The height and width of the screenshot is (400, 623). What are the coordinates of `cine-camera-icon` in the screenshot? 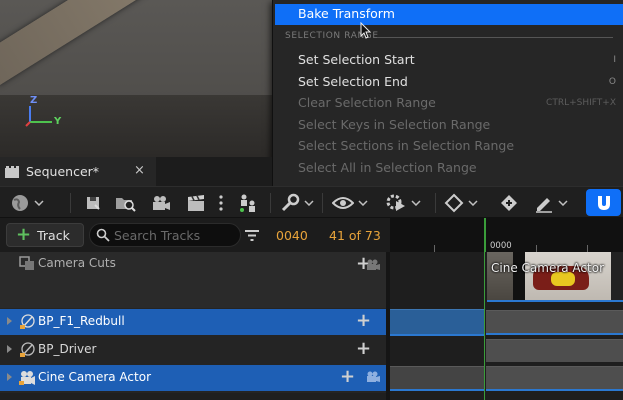 It's located at (27, 378).